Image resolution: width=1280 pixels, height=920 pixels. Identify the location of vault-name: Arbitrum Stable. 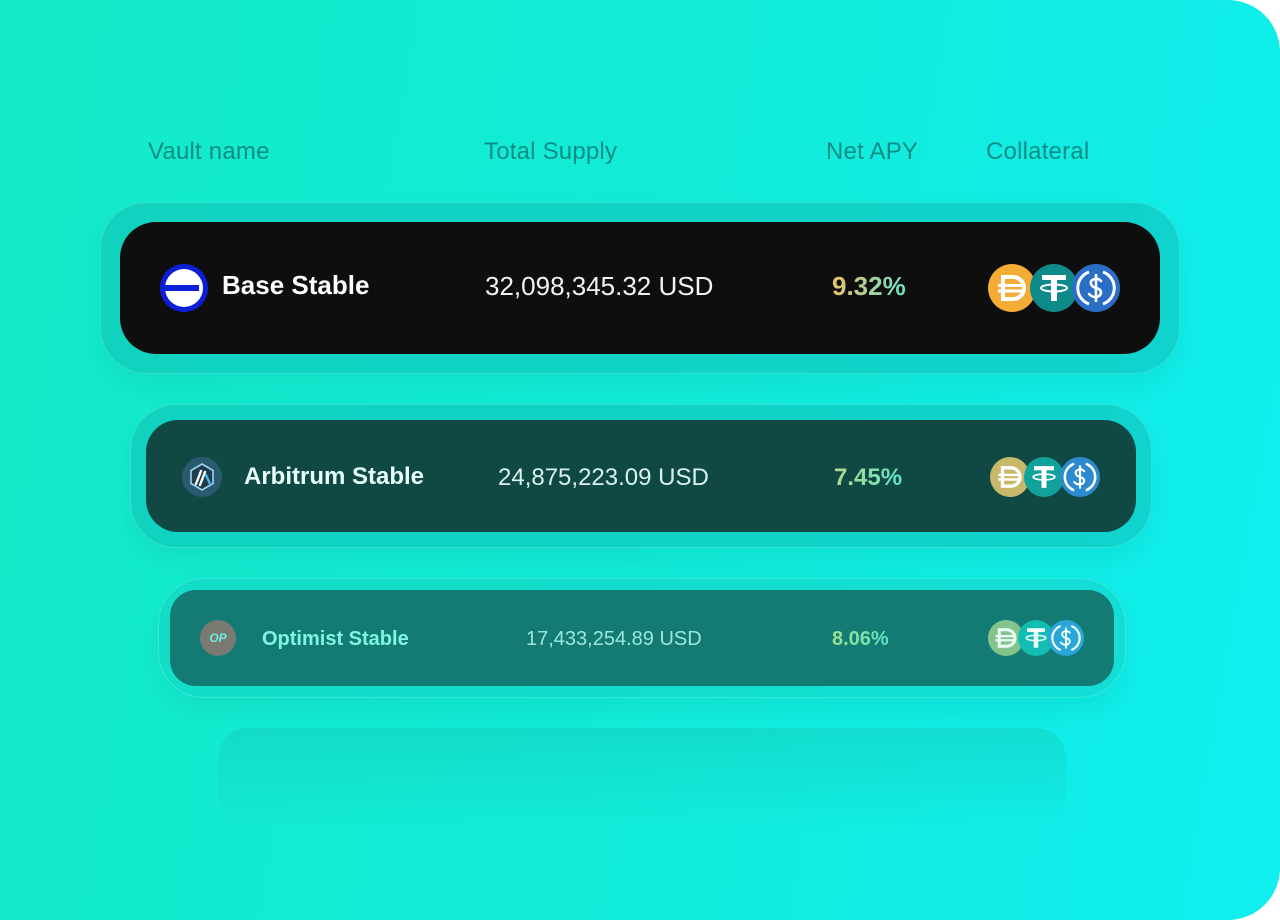
(334, 476).